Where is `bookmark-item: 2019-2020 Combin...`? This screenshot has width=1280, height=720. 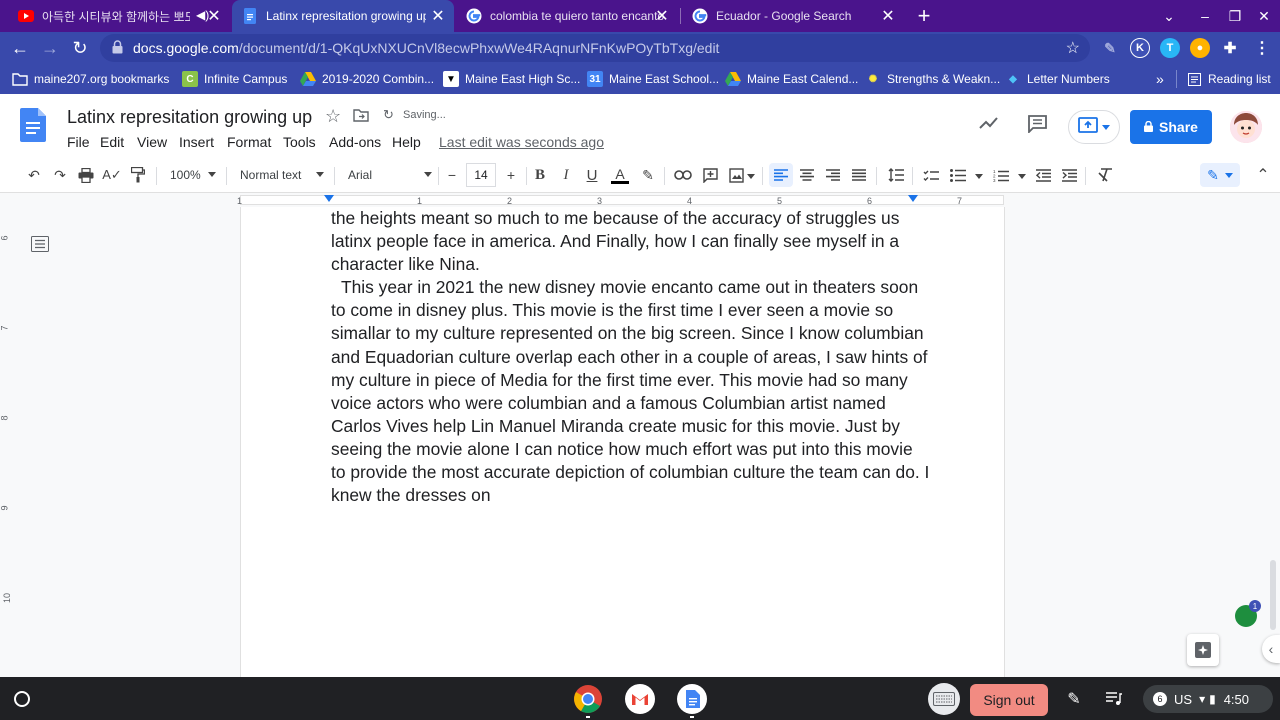
bookmark-item: 2019-2020 Combin... is located at coordinates (367, 79).